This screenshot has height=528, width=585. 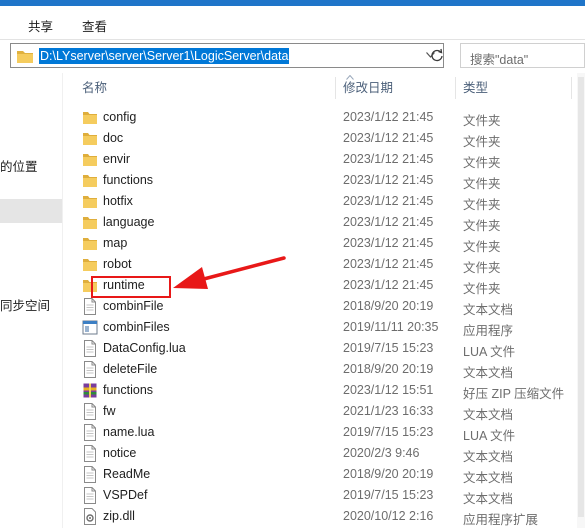 I want to click on file-row: envir 2023/1/12 21:45 文件夹, so click(x=326, y=159).